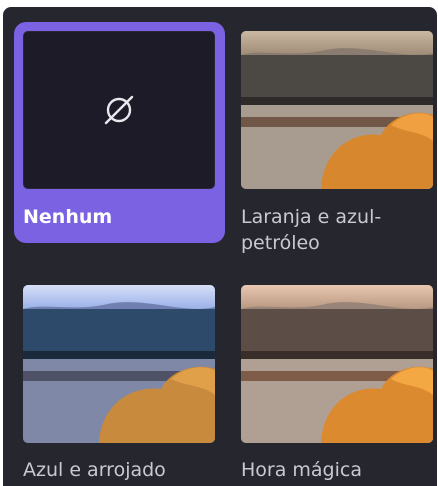 The image size is (438, 486). What do you see at coordinates (337, 110) in the screenshot?
I see `filter-thumbnail-teal-orange` at bounding box center [337, 110].